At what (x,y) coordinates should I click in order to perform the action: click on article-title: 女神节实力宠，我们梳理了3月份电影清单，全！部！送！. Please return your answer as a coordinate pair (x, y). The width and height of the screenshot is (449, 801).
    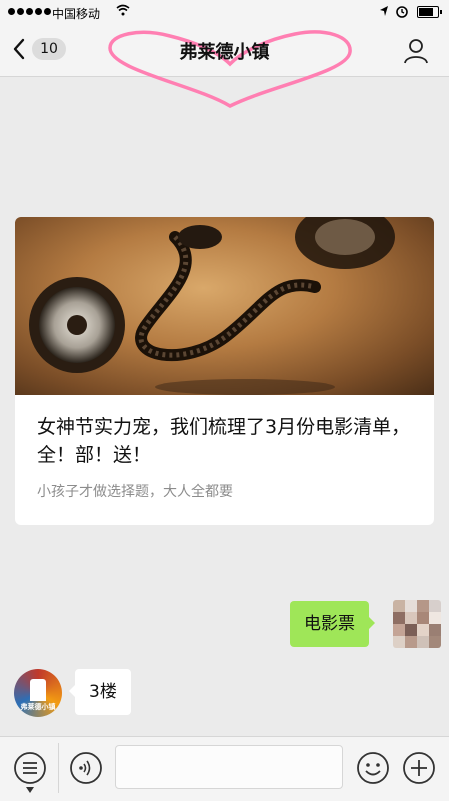
    Looking at the image, I should click on (224, 441).